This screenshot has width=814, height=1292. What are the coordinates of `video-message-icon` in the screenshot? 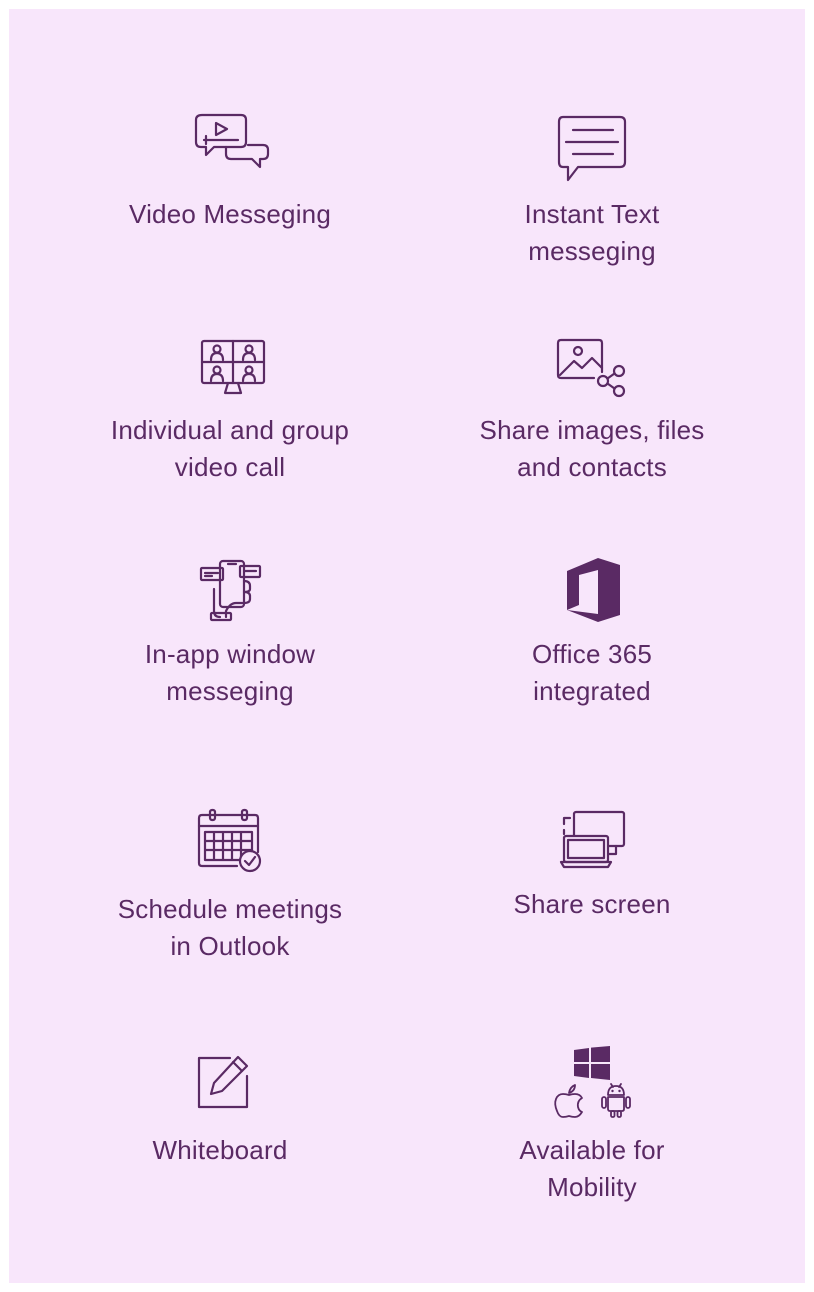 It's located at (232, 141).